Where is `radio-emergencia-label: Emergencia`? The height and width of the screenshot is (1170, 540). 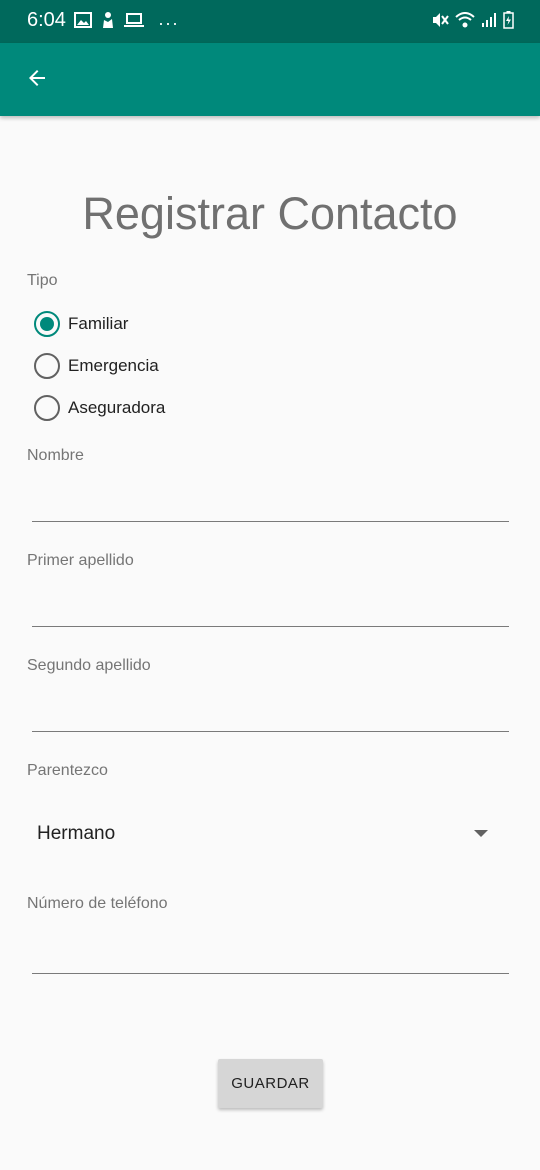
radio-emergencia-label: Emergencia is located at coordinates (113, 365).